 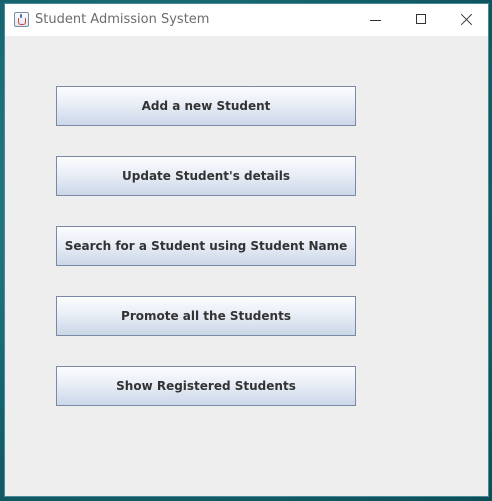 I want to click on update-student-button: Update Student's details, so click(x=206, y=176).